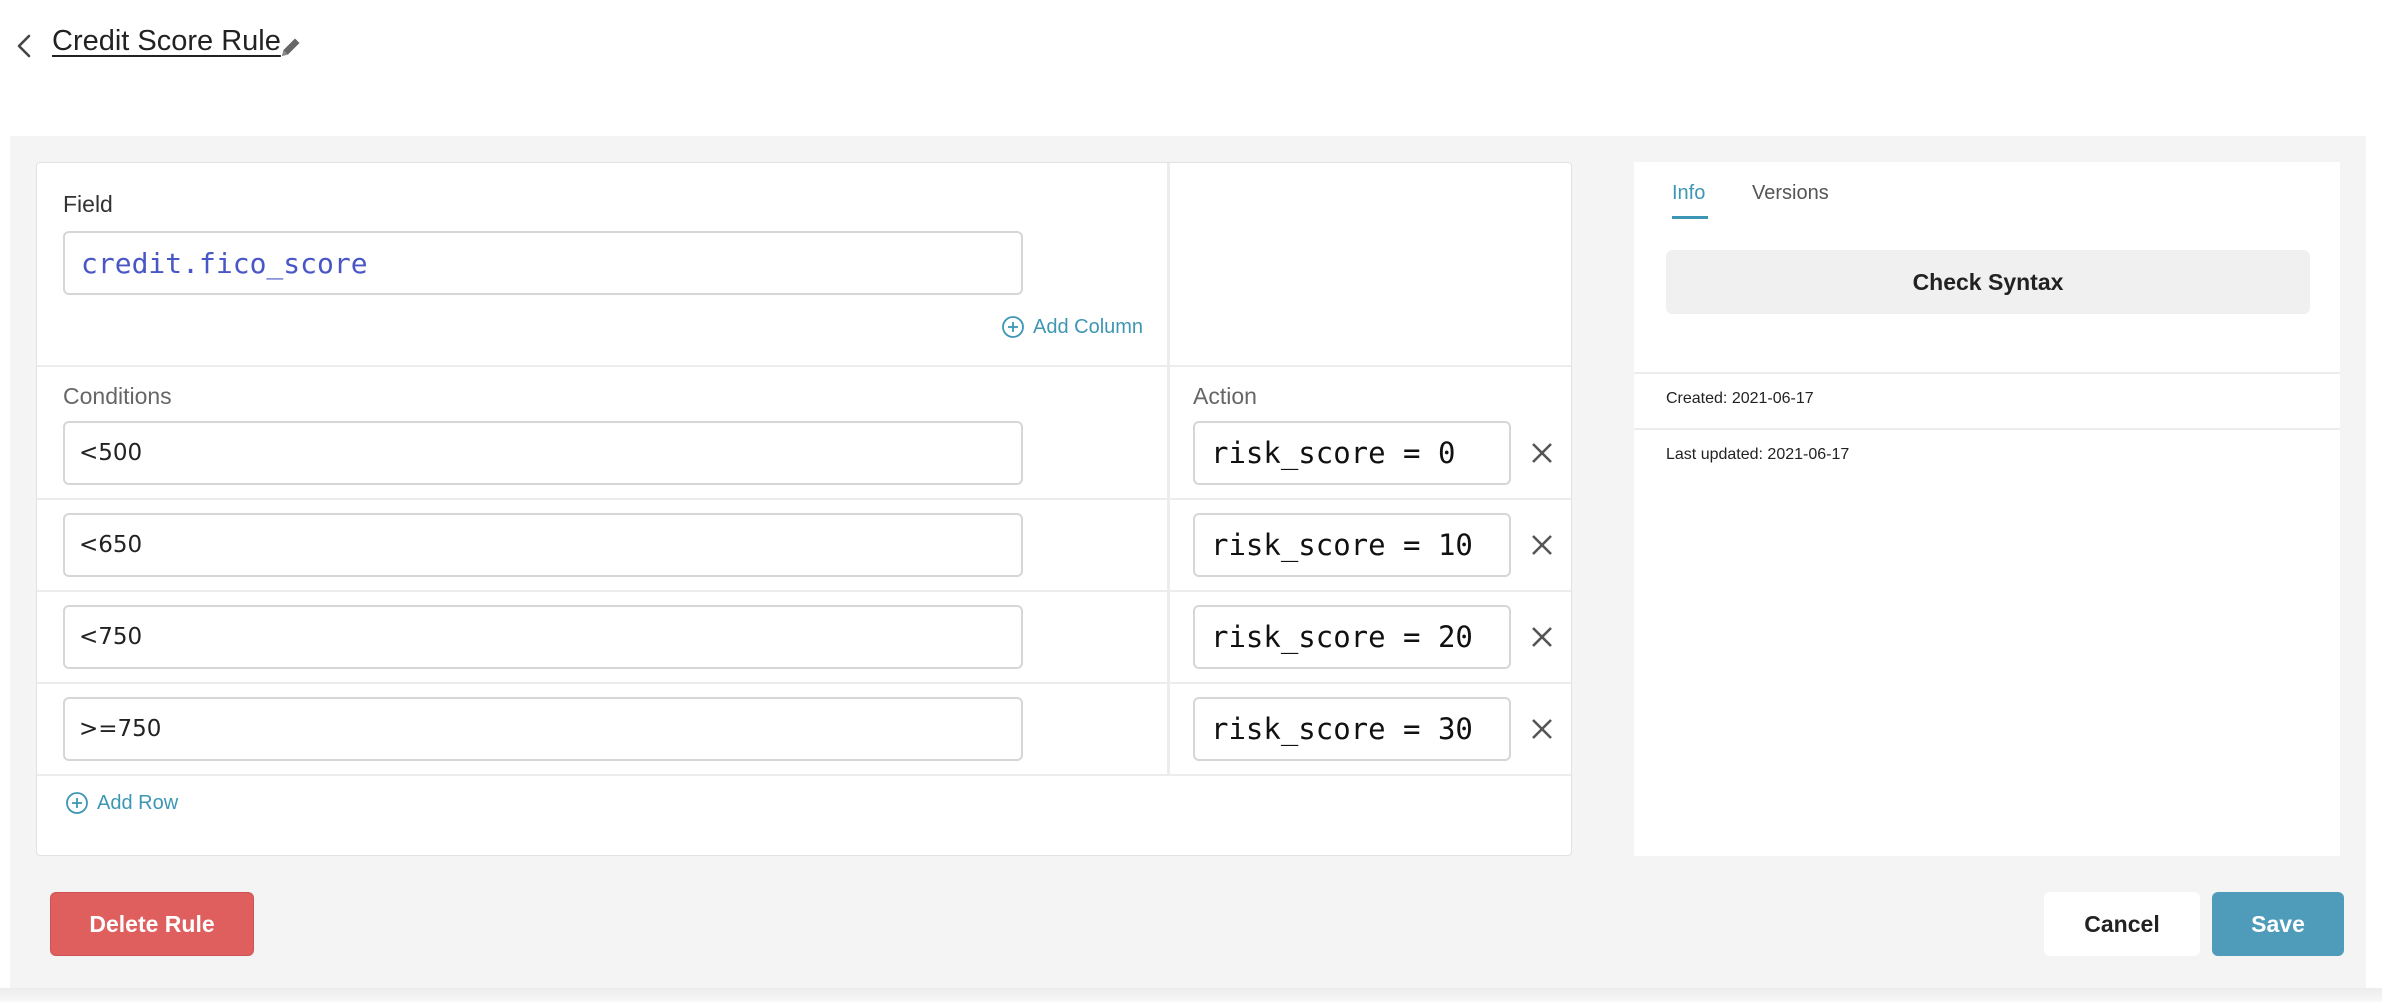 The width and height of the screenshot is (2382, 1002). What do you see at coordinates (543, 637) in the screenshot?
I see `condition-input: <750` at bounding box center [543, 637].